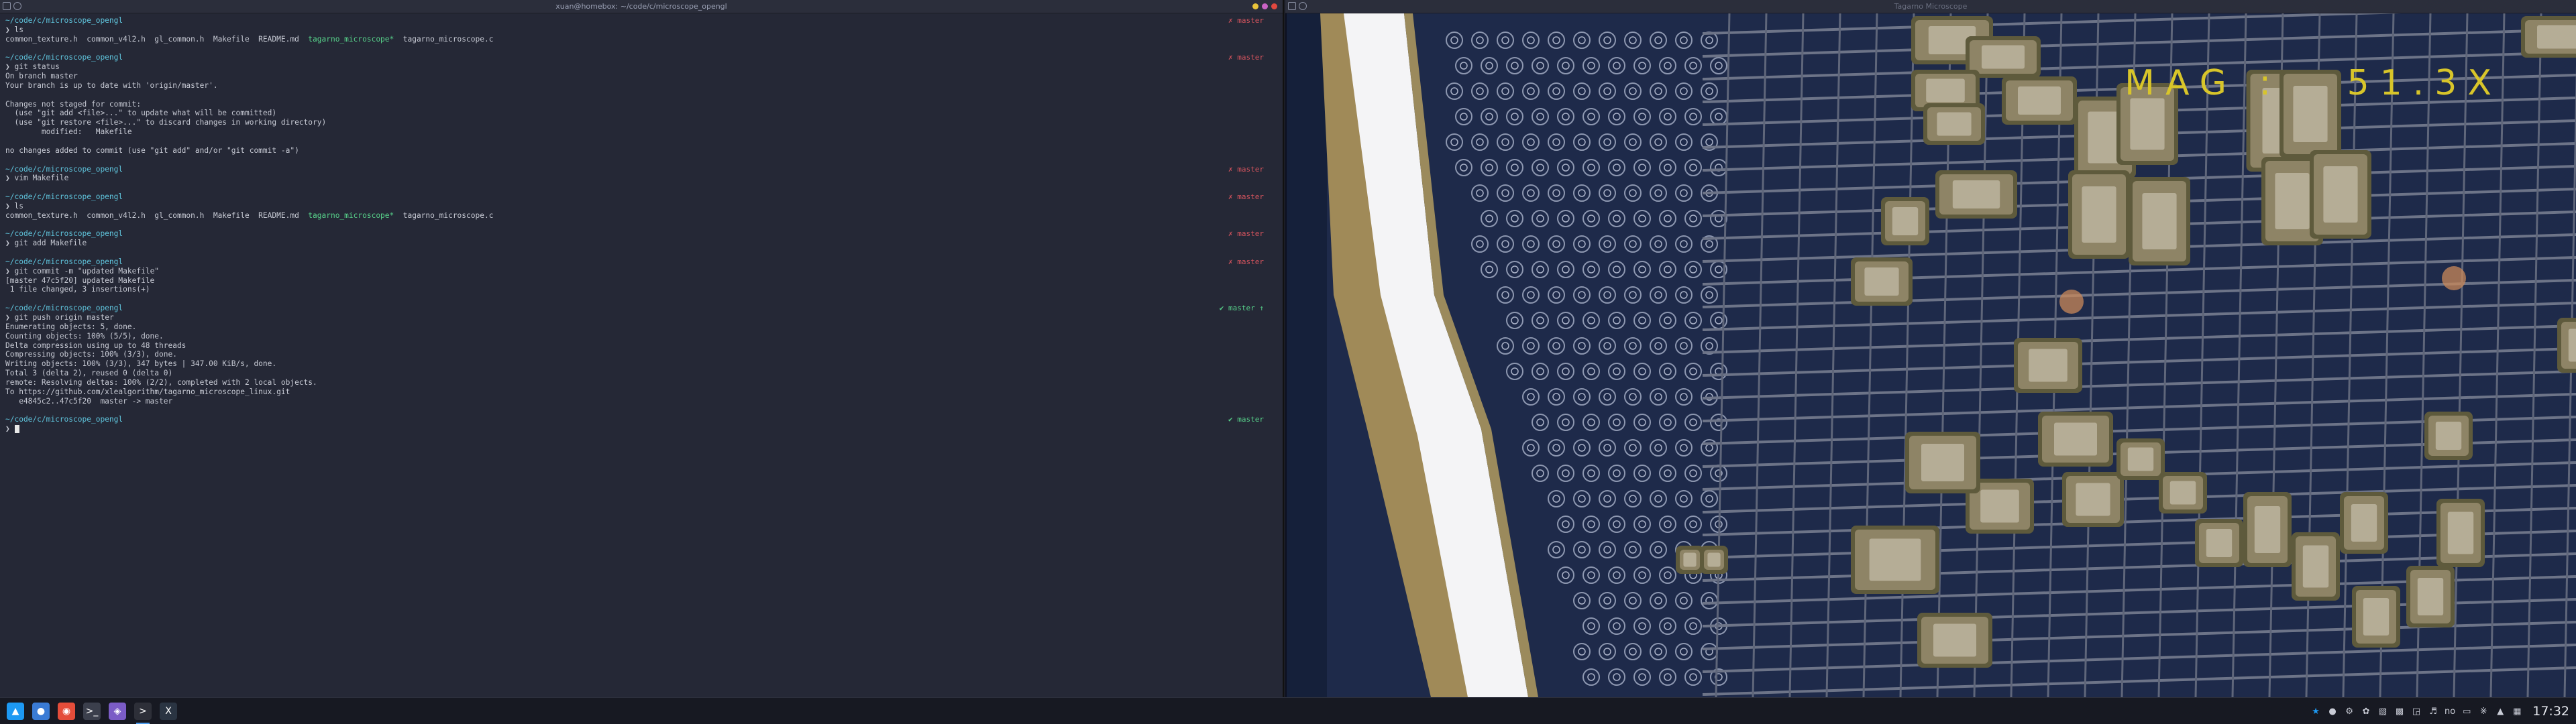  Describe the element at coordinates (2433, 711) in the screenshot. I see `volume-icon: ♬` at that location.